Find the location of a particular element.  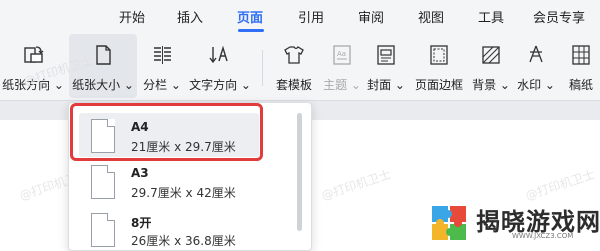

site-logo: 揭晓游戏网 WWW.JXCZ3.COM is located at coordinates (515, 225).